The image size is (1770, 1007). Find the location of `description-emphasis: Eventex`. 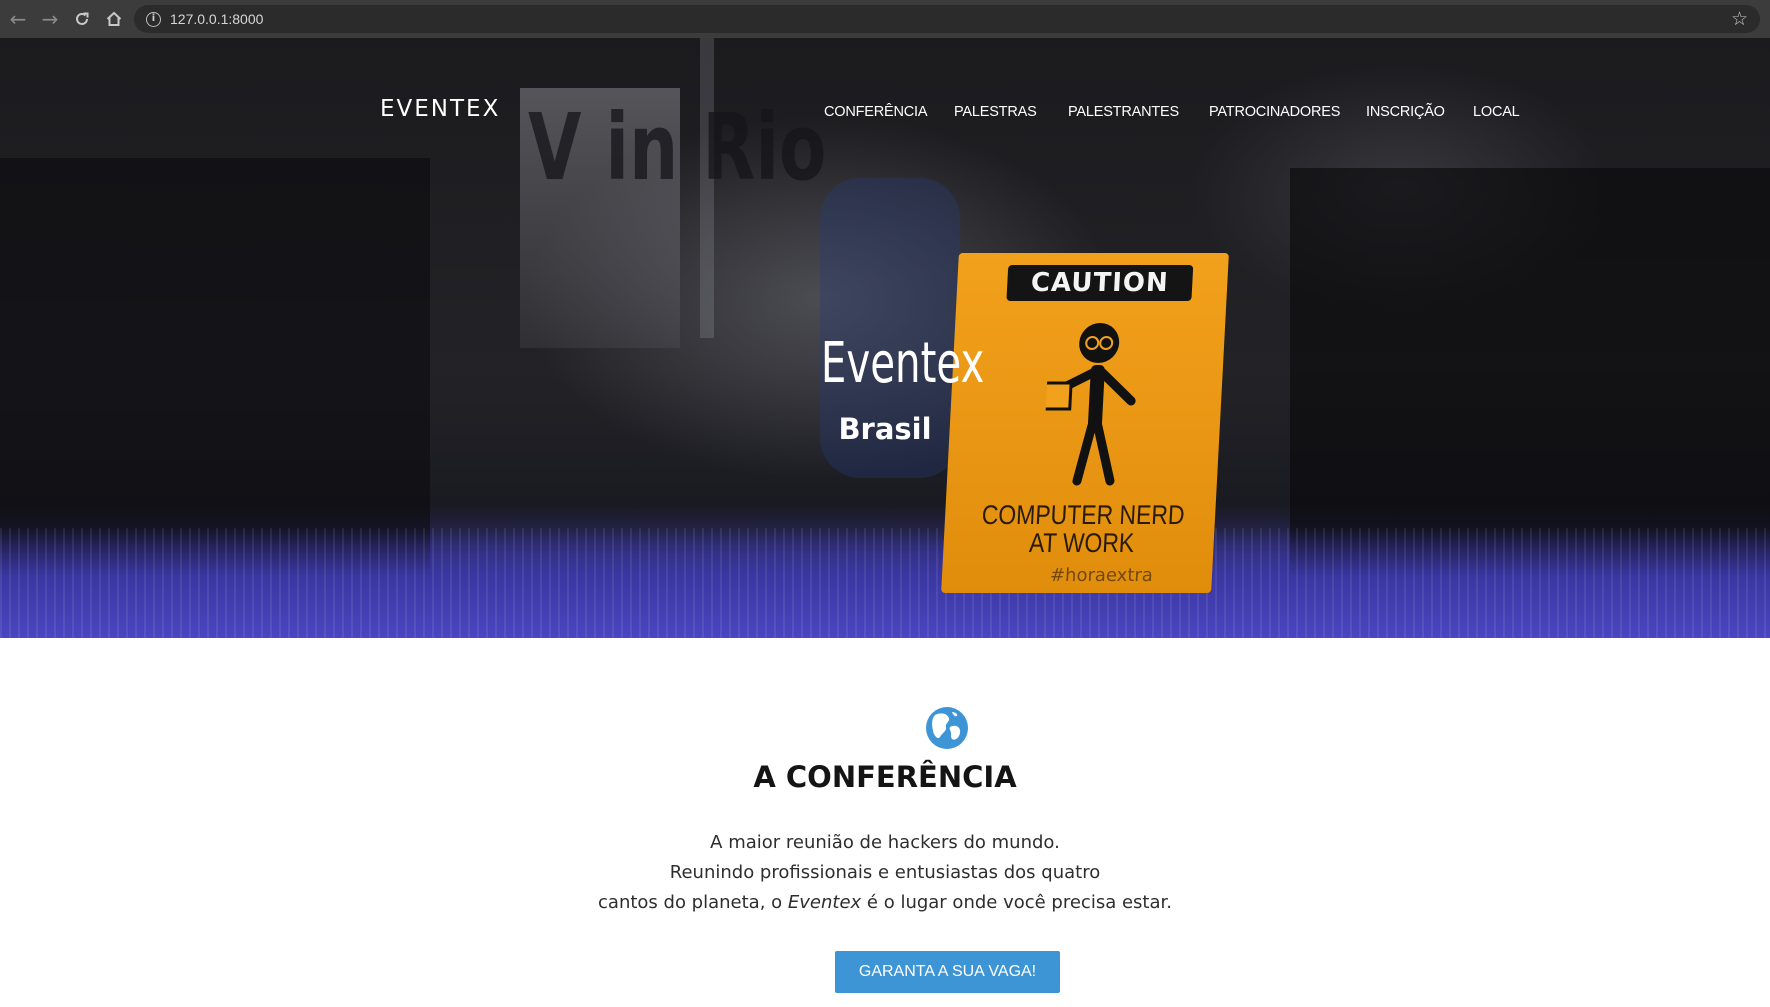

description-emphasis: Eventex is located at coordinates (824, 902).